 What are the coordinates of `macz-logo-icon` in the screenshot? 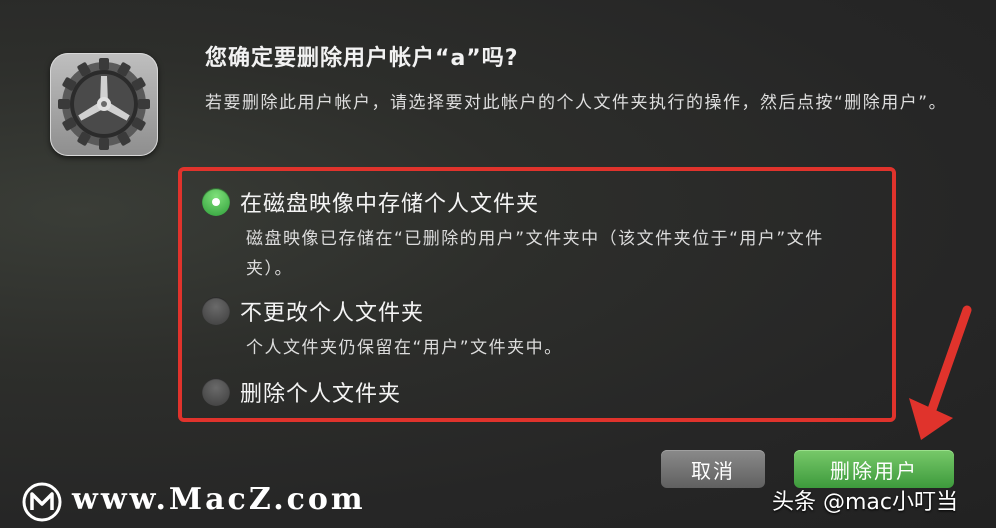 It's located at (42, 502).